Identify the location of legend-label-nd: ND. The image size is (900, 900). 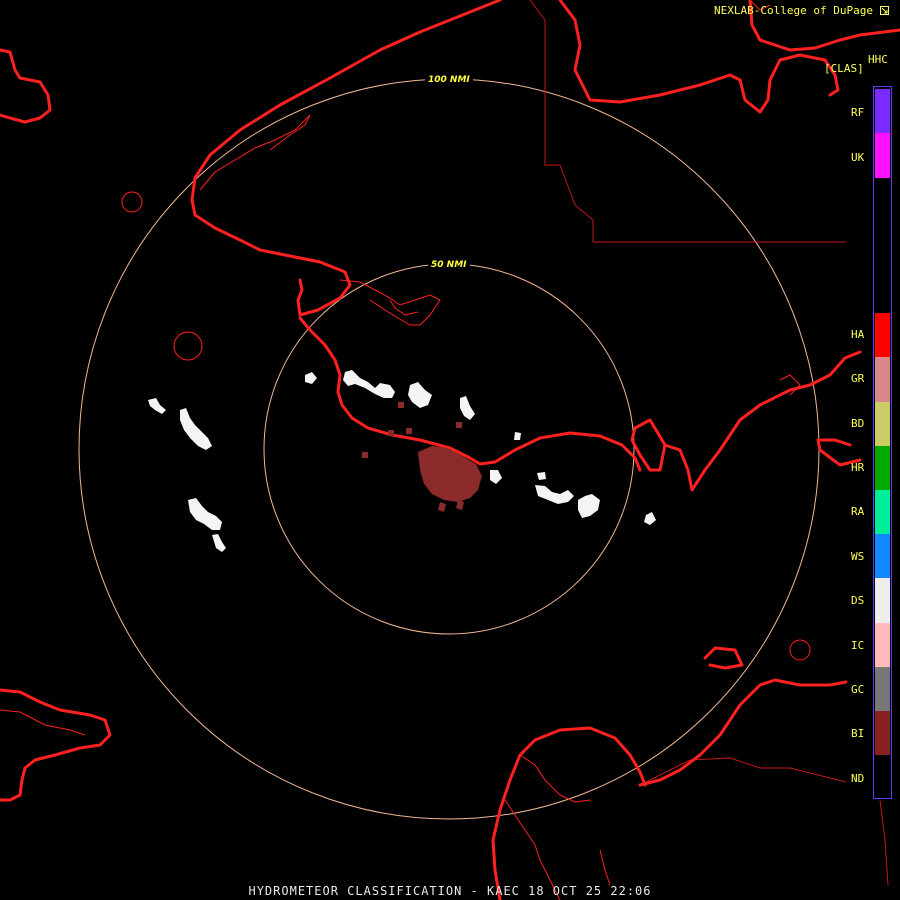
(858, 778).